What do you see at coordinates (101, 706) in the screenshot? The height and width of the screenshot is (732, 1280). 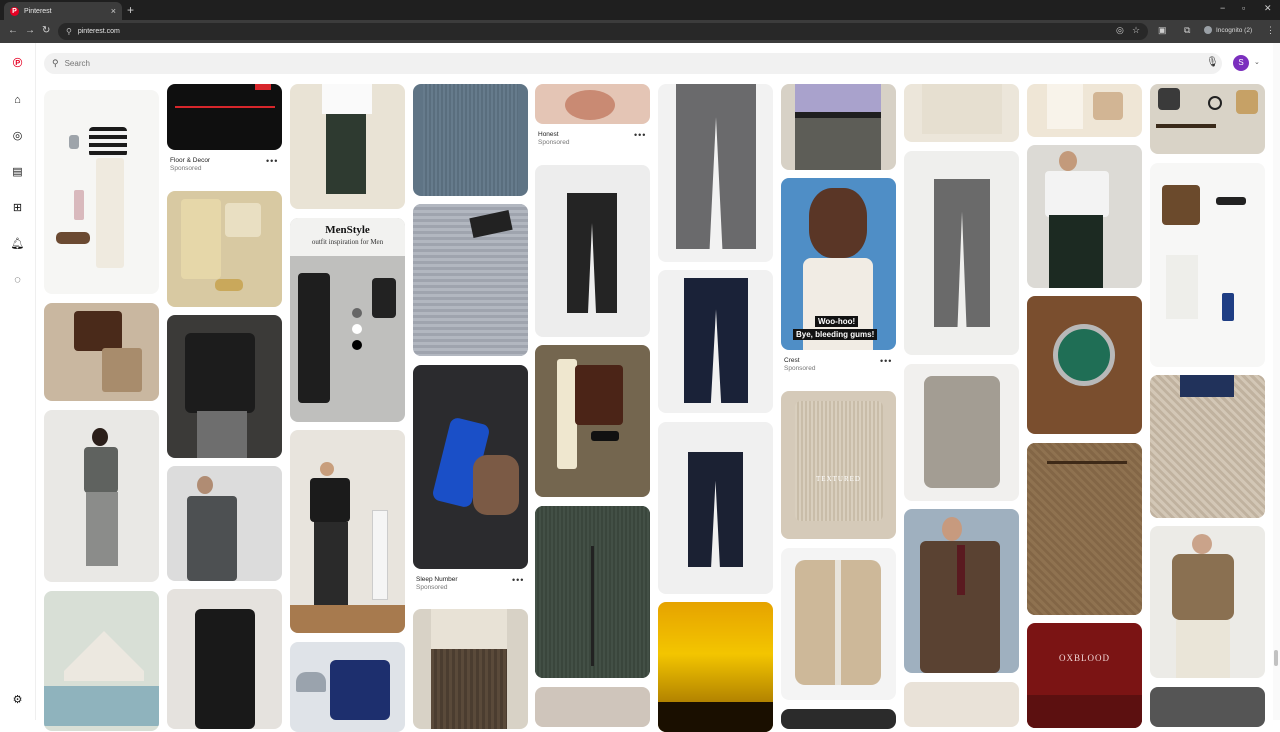 I see `pool-shape` at bounding box center [101, 706].